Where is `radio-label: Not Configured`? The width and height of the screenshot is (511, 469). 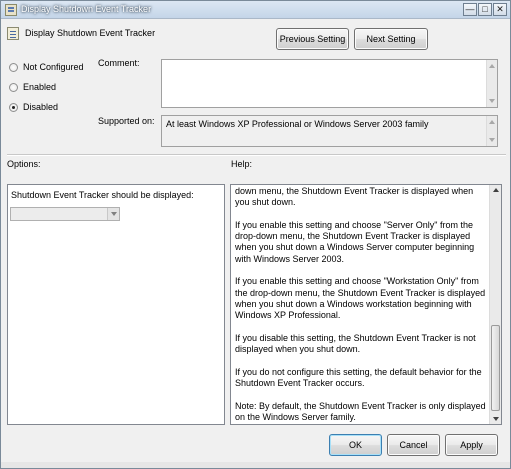 radio-label: Not Configured is located at coordinates (53, 67).